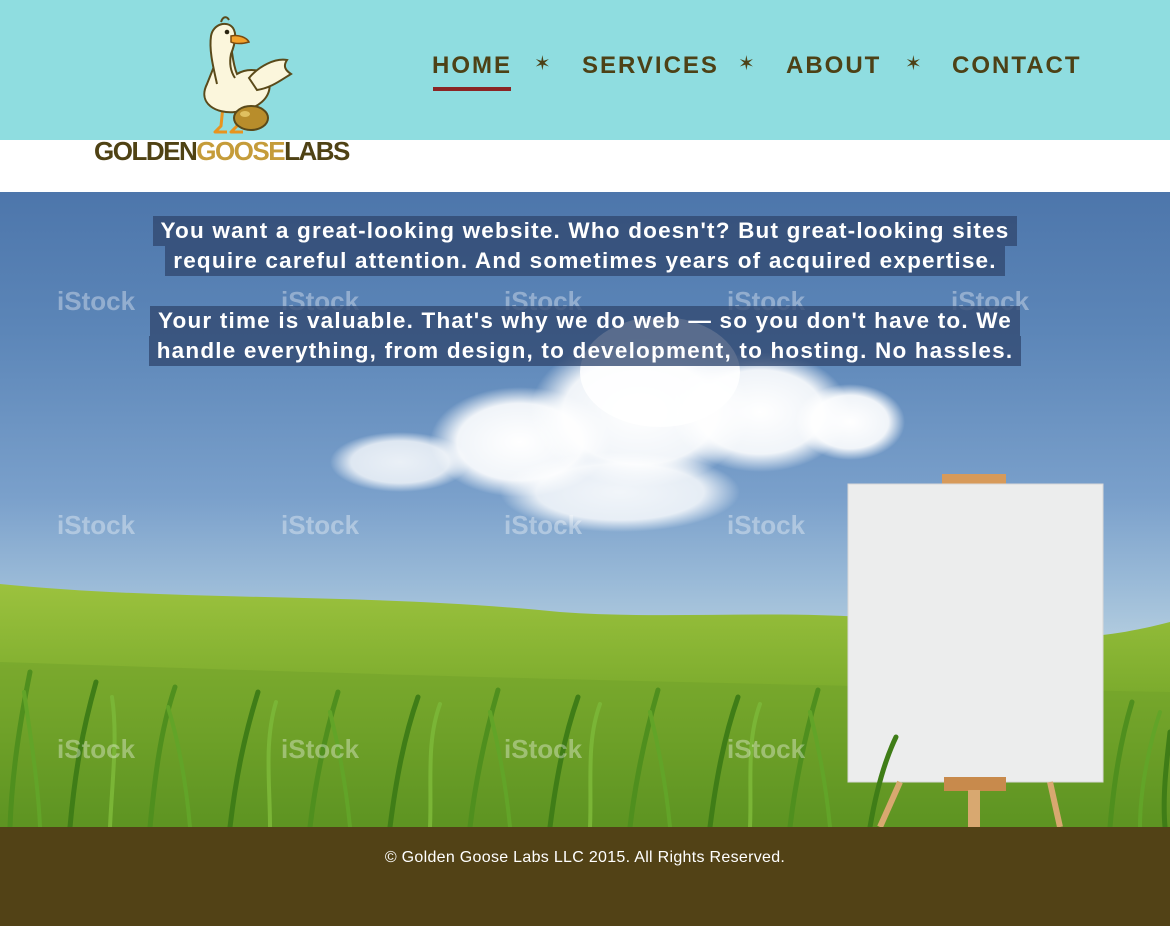  What do you see at coordinates (146, 151) in the screenshot?
I see `logo-word-golden: GOLDEN` at bounding box center [146, 151].